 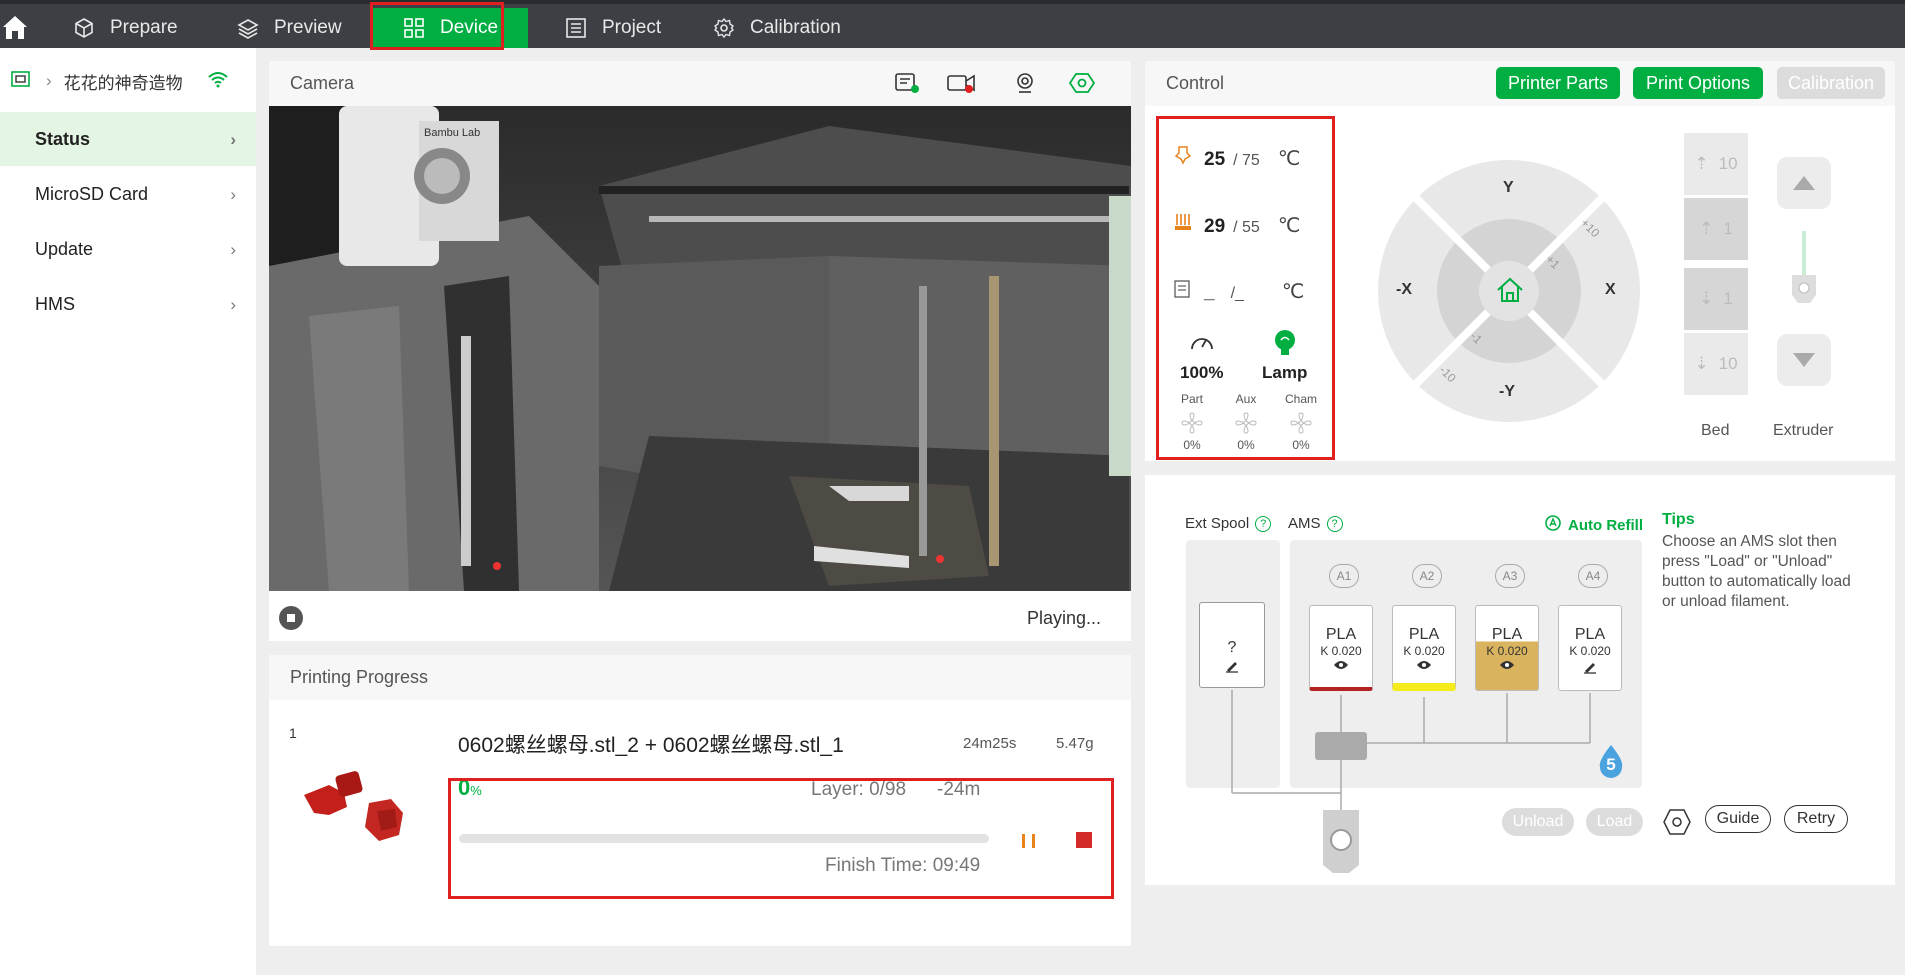 I want to click on pause-button, so click(x=1029, y=841).